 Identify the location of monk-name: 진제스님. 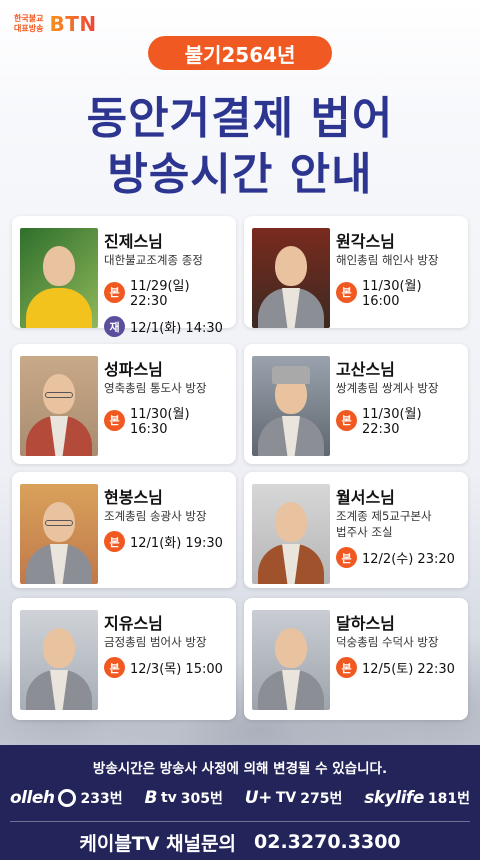
(133, 241).